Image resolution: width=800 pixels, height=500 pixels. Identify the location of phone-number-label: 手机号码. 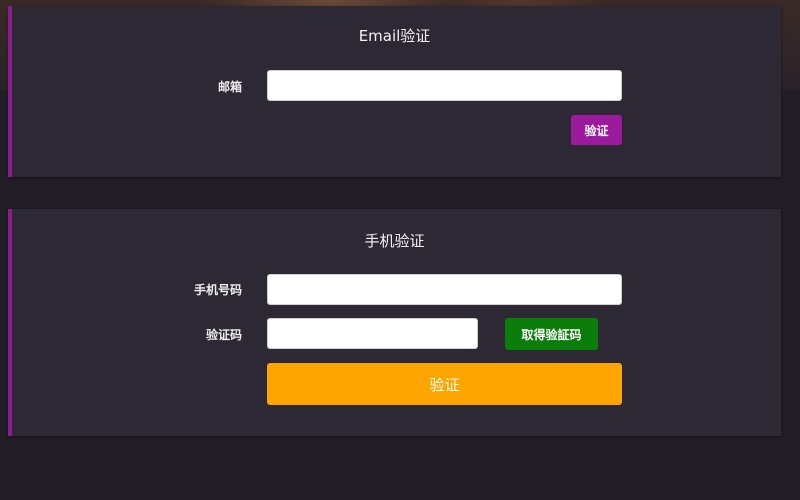
(217, 290).